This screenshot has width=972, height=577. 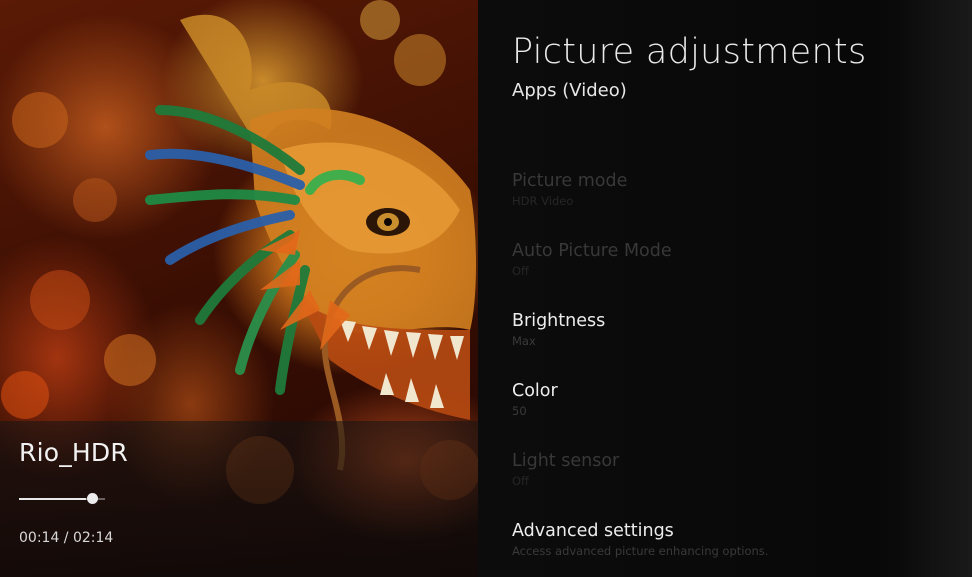 I want to click on menu-item-picture-mode: Picture mode HDR Video, so click(x=732, y=189).